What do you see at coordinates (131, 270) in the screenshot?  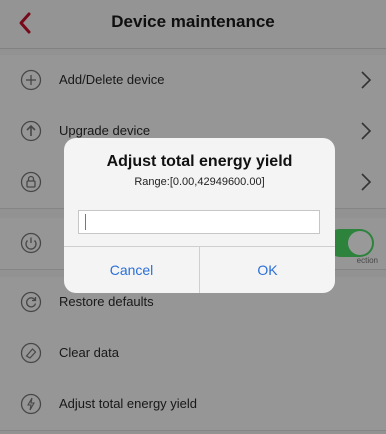 I see `cancel-button: Cancel` at bounding box center [131, 270].